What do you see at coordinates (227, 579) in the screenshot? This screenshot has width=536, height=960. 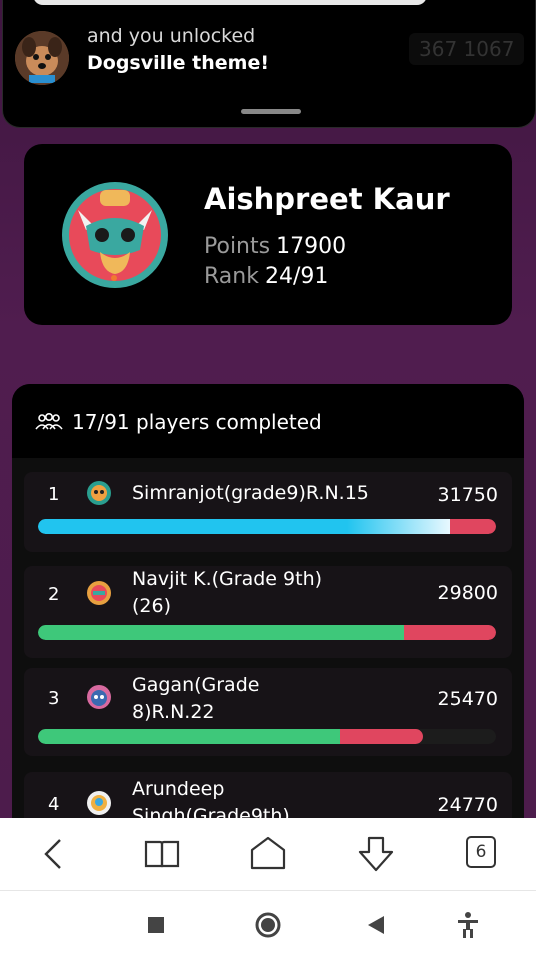 I see `player-name-line1: Navjit K.(Grade 9th)` at bounding box center [227, 579].